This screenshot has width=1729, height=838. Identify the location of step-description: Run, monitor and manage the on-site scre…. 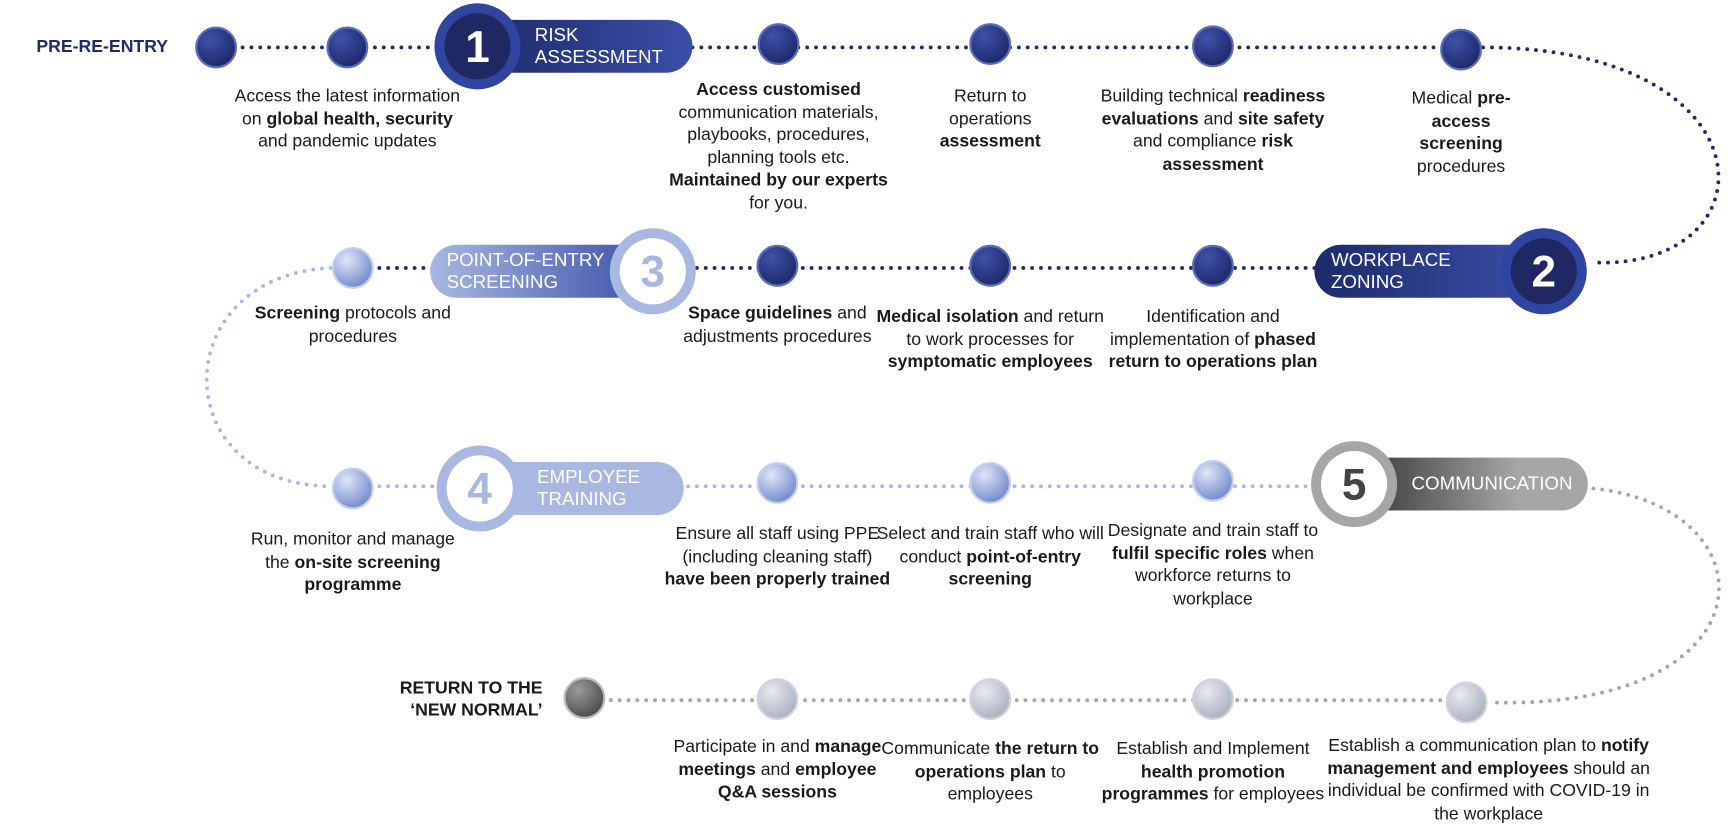
(353, 563).